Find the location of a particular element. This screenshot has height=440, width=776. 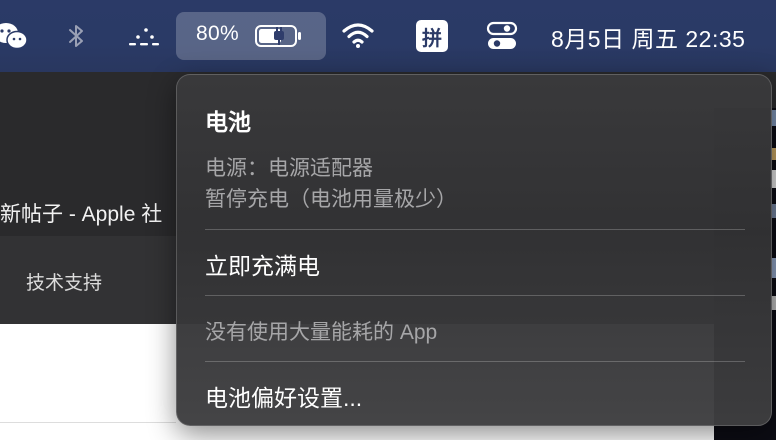

energy-apps-status-text: 没有使用大量能耗的 App is located at coordinates (321, 332).